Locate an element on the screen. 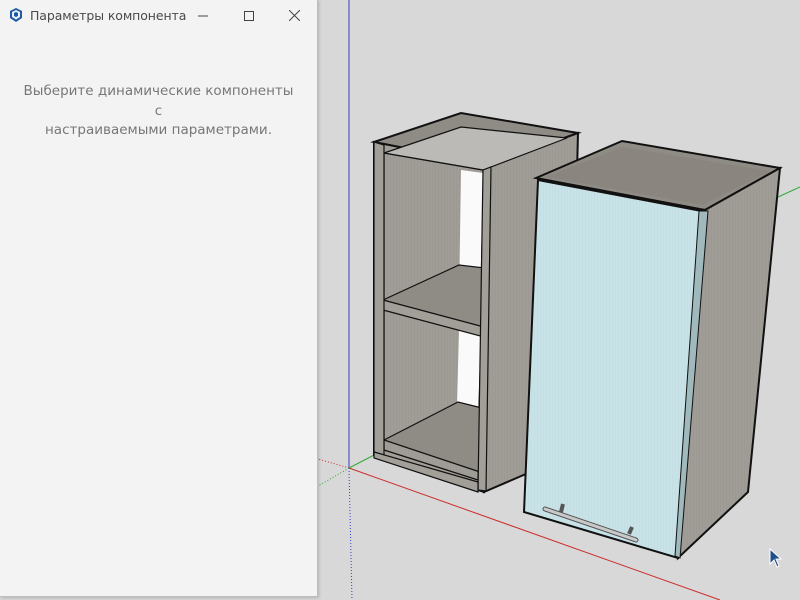 This screenshot has height=600, width=800. minimize-button is located at coordinates (203, 15).